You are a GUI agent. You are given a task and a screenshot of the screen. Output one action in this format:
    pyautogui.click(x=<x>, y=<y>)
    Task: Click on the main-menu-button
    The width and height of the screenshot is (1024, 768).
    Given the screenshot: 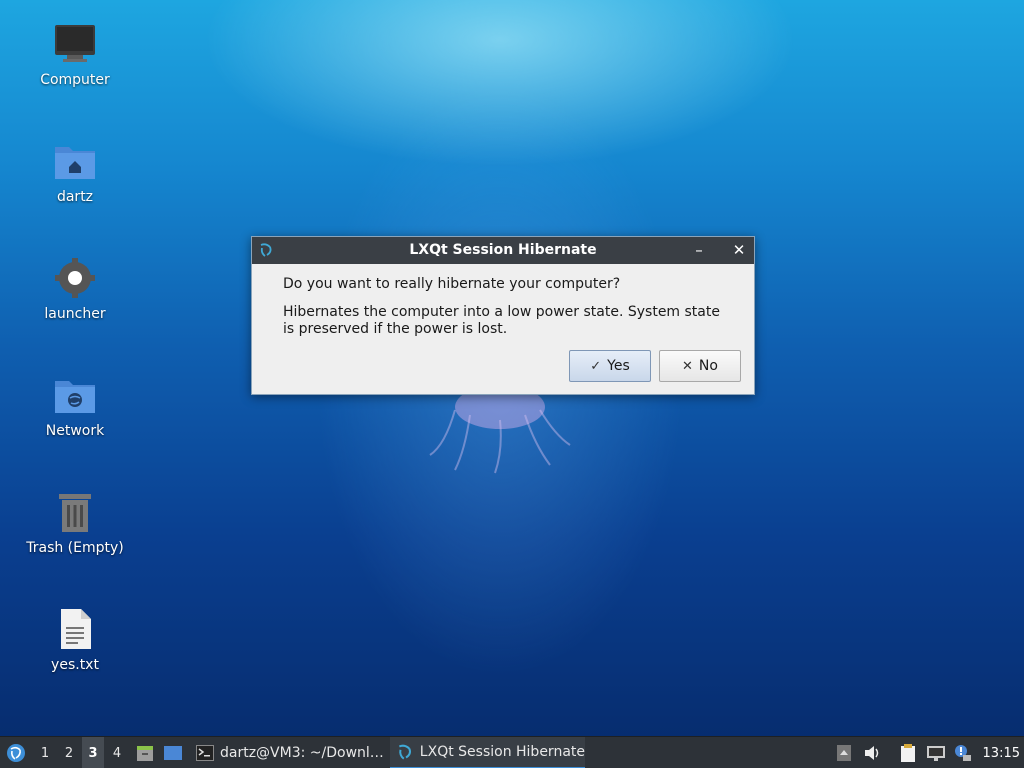 What is the action you would take?
    pyautogui.click(x=16, y=752)
    